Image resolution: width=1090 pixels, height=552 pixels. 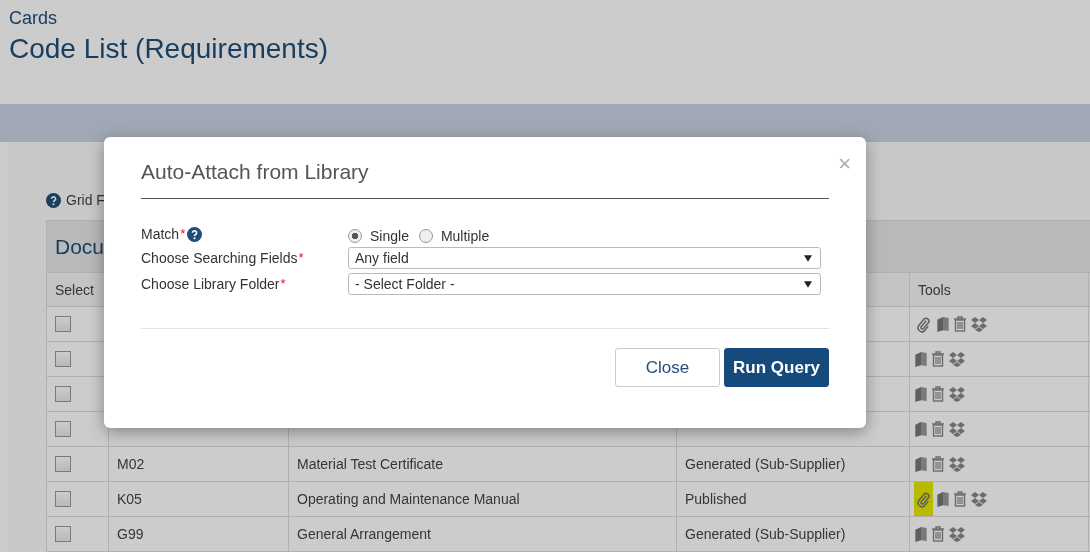 I want to click on table-cell: General Arrangement, so click(x=364, y=534).